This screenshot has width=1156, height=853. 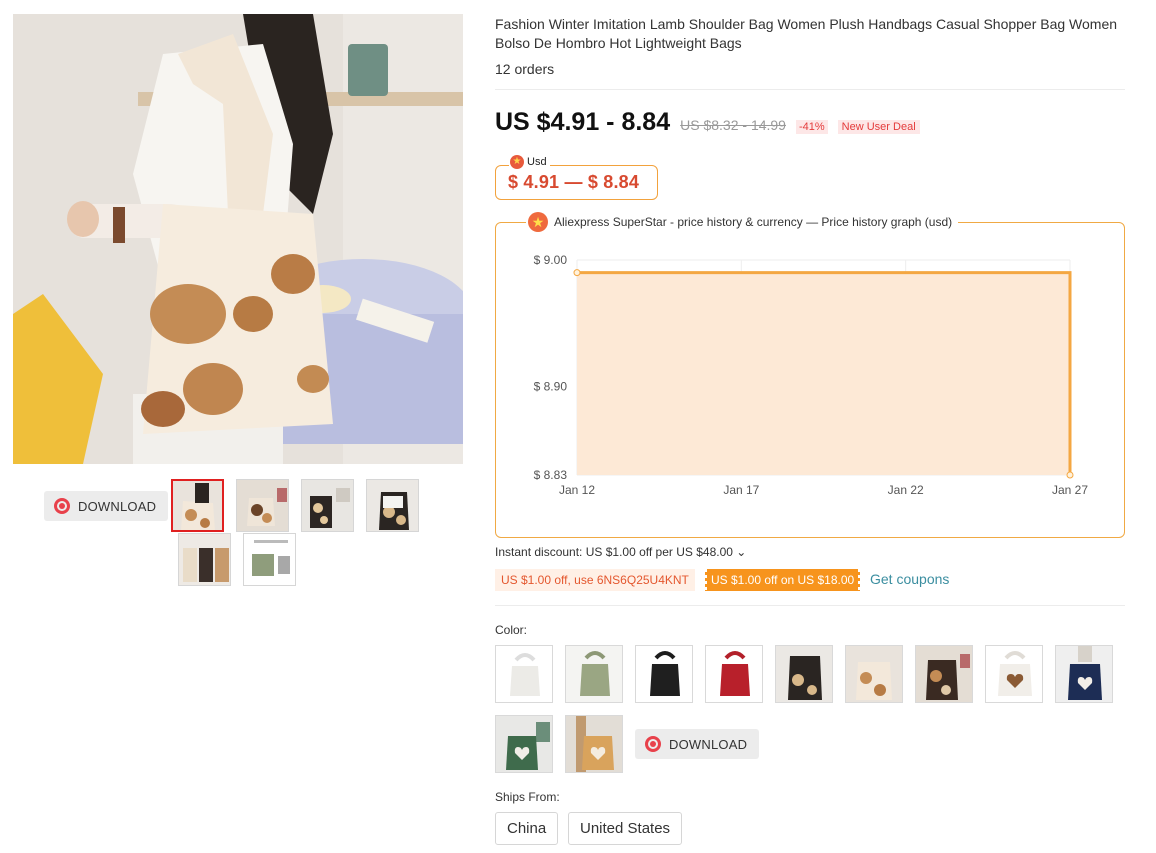 I want to click on color-swatch-red, so click(x=734, y=674).